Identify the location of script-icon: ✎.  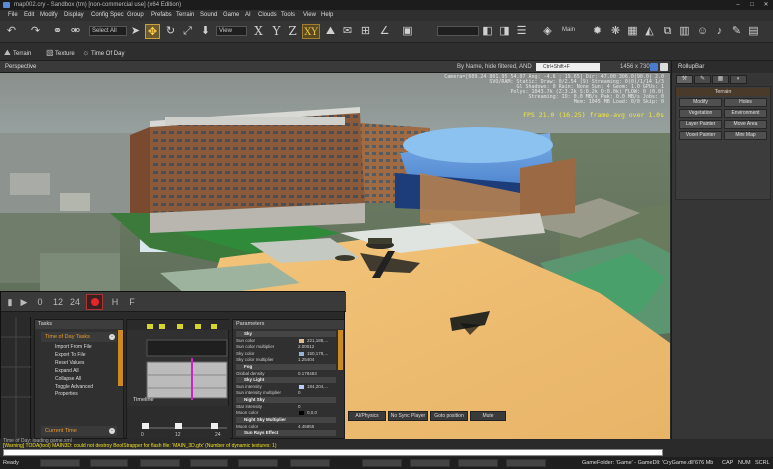
(736, 31).